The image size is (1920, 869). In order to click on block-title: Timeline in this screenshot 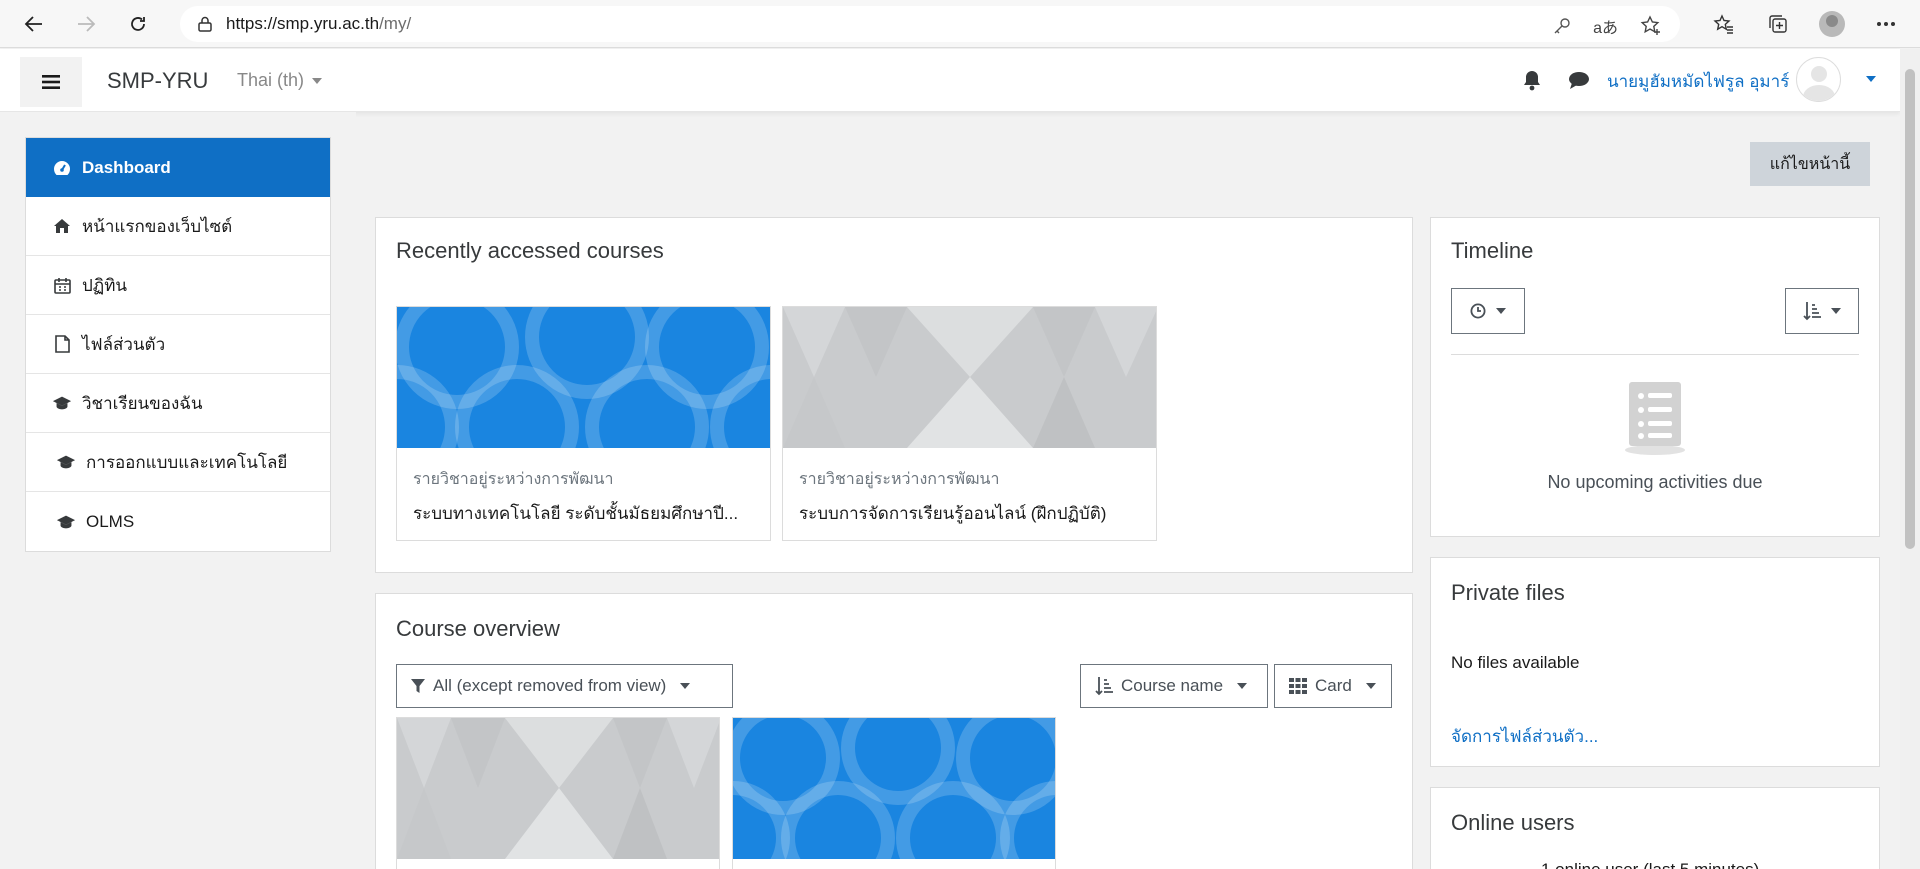, I will do `click(1492, 250)`.